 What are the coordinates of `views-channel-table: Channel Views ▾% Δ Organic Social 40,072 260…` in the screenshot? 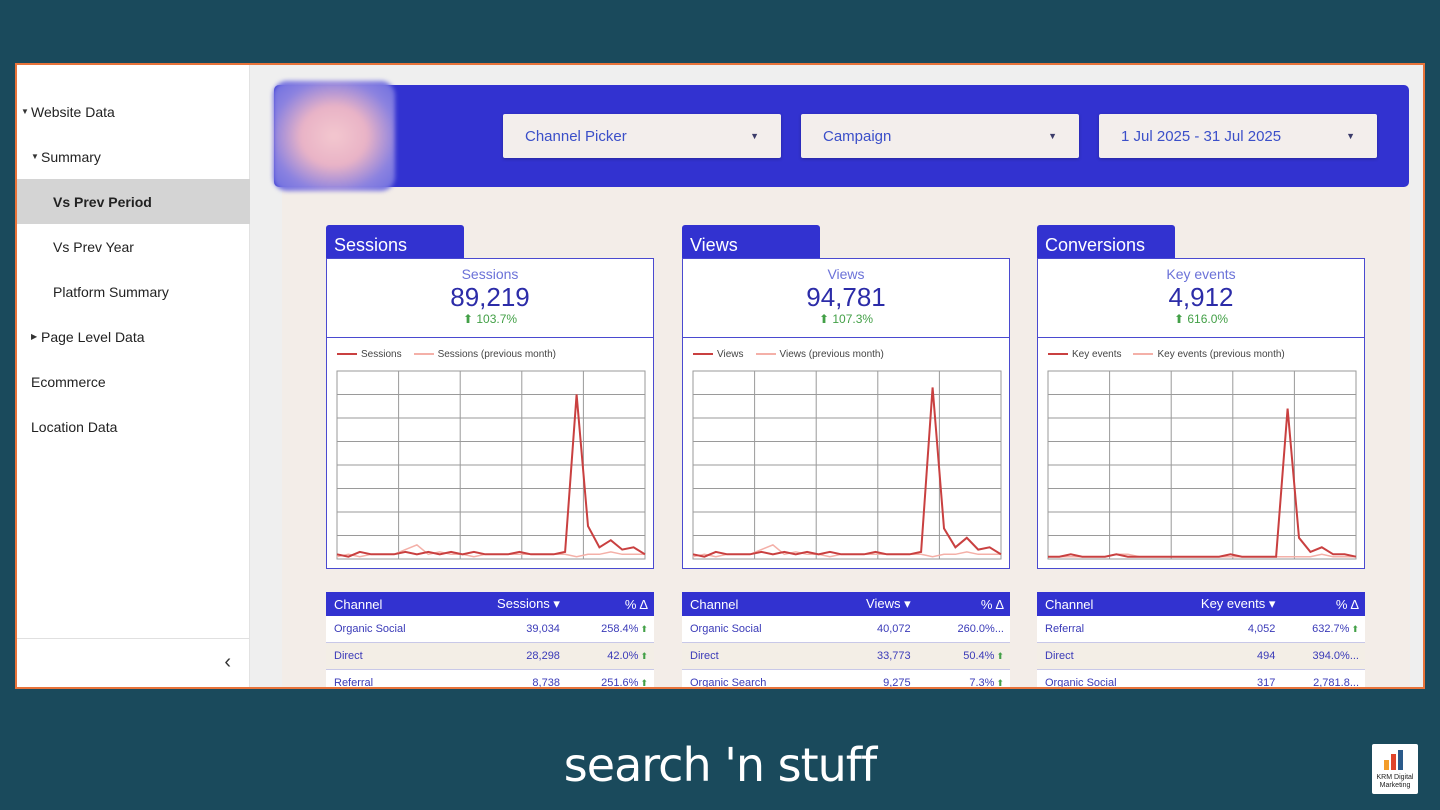 It's located at (846, 640).